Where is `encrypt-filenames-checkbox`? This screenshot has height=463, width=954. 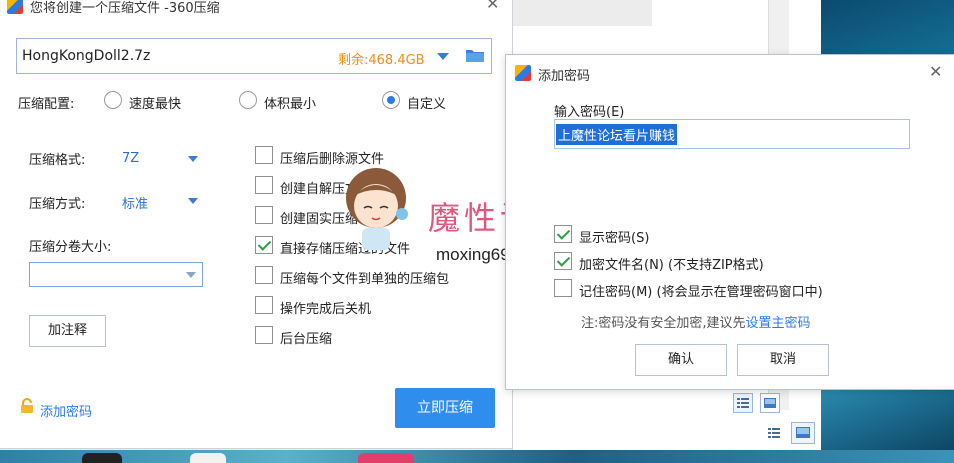 encrypt-filenames-checkbox is located at coordinates (563, 261).